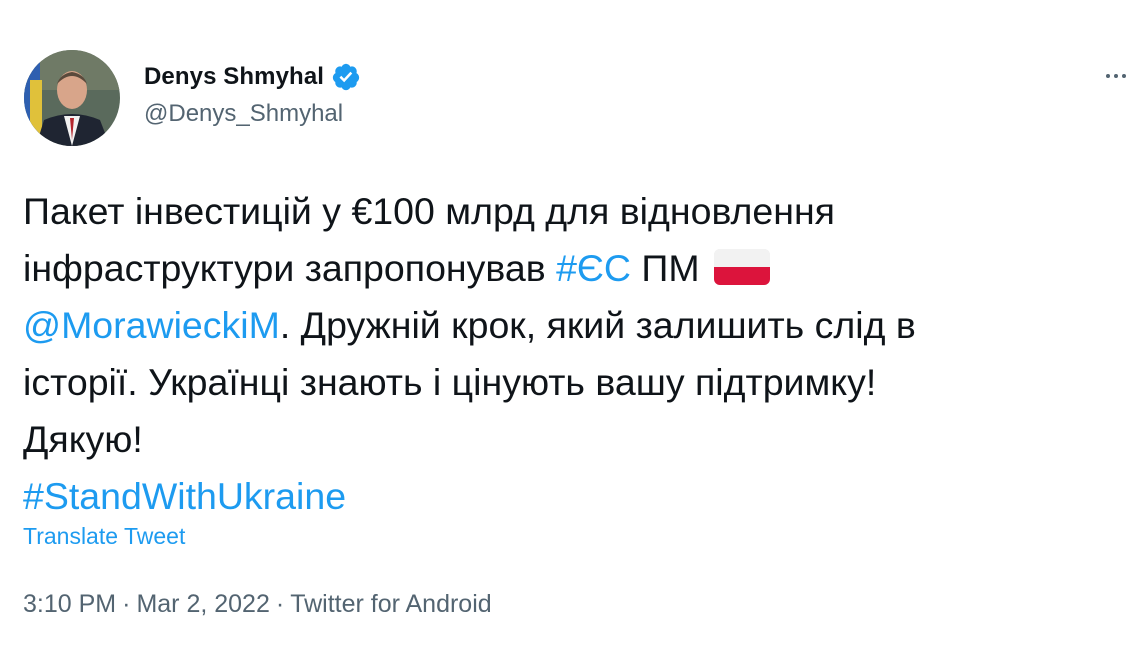 This screenshot has width=1128, height=652. What do you see at coordinates (83, 439) in the screenshot?
I see `tweet-text-segment: Дякую!` at bounding box center [83, 439].